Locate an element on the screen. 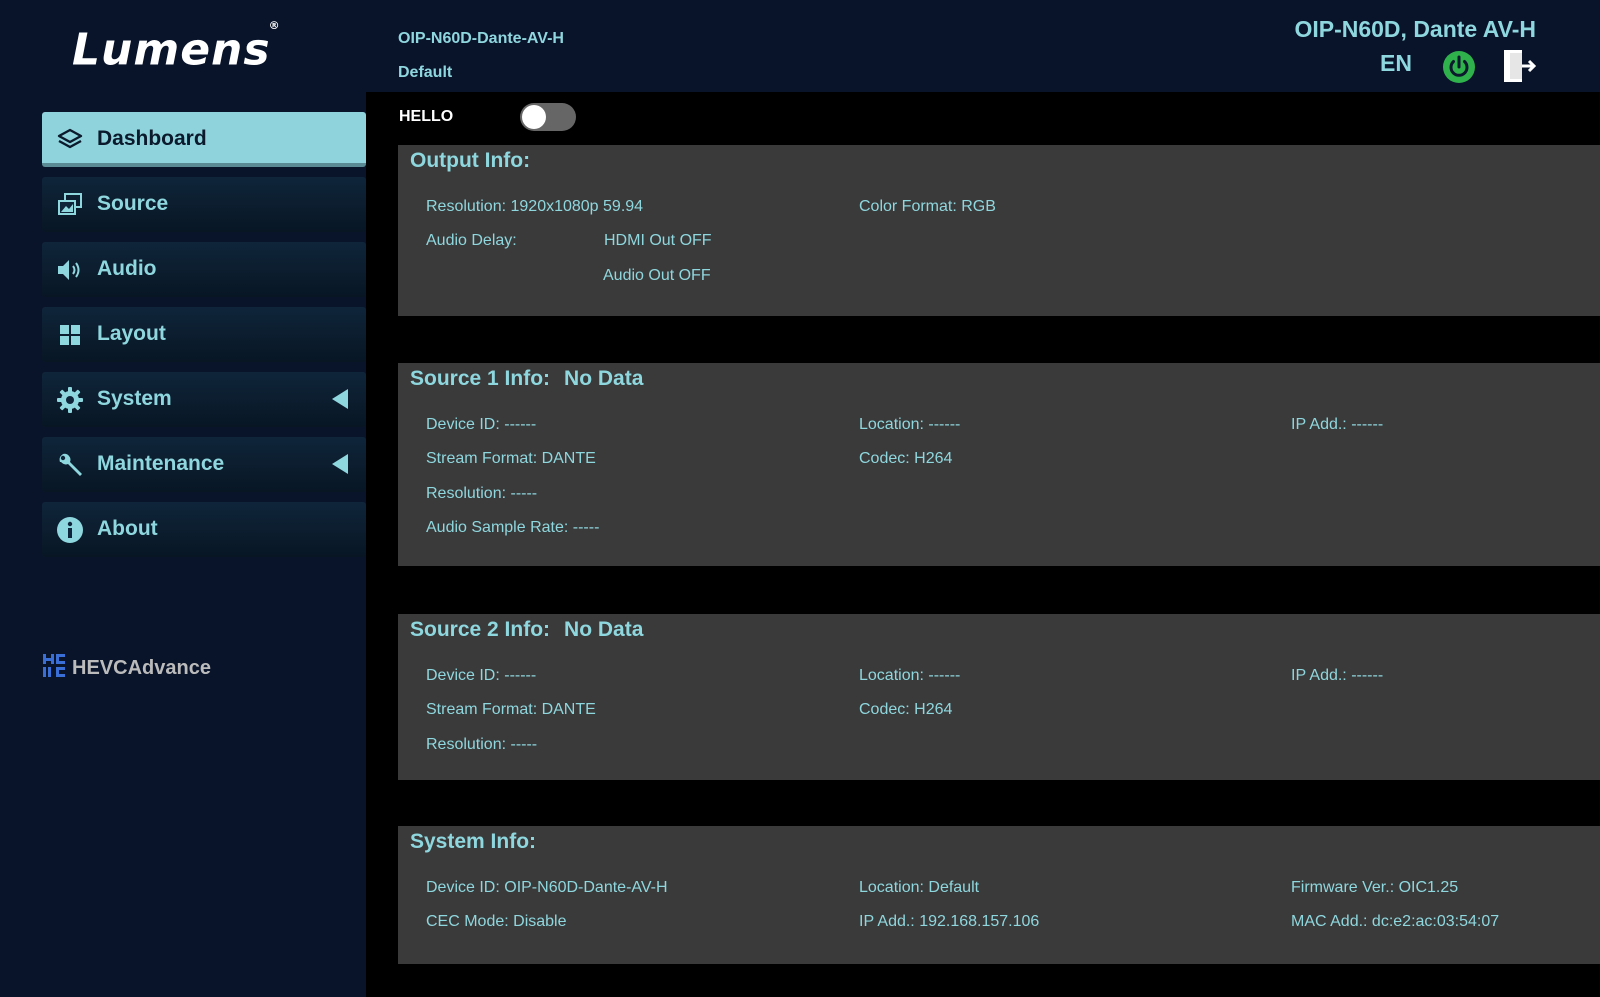 The width and height of the screenshot is (1600, 997). sidebar-item-label: Source is located at coordinates (133, 203).